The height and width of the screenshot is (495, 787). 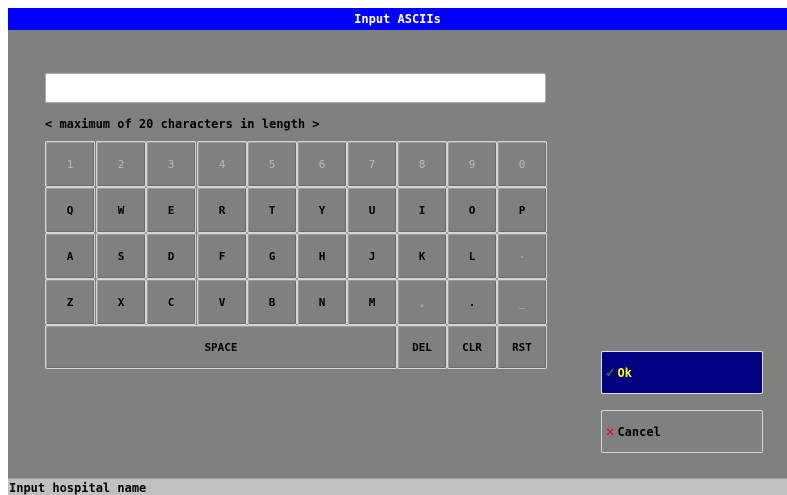 I want to click on key-H: H, so click(x=322, y=256).